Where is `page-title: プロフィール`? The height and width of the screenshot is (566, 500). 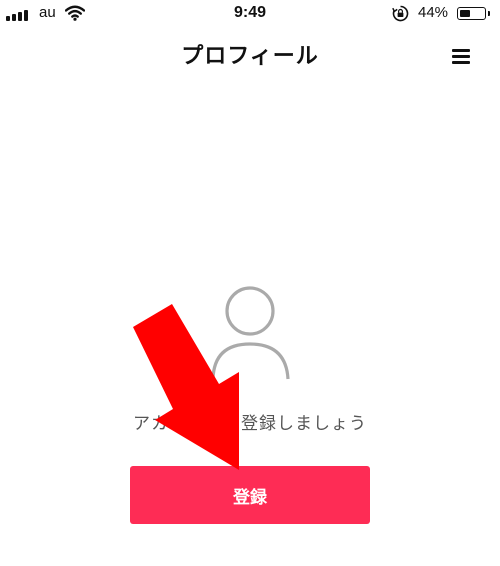
page-title: プロフィール is located at coordinates (250, 56).